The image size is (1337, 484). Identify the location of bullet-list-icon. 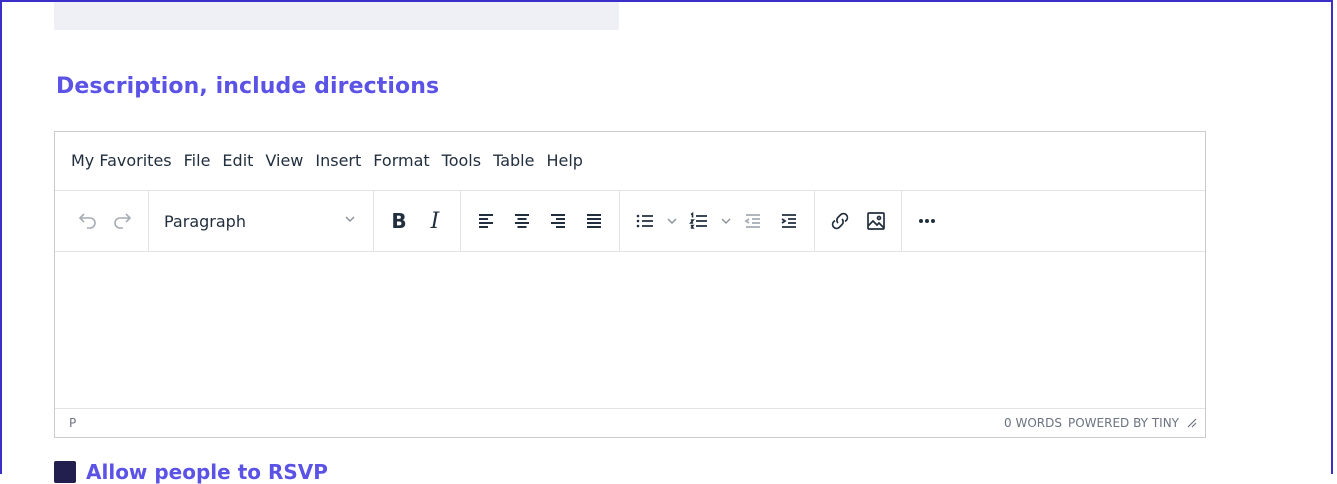
(644, 221).